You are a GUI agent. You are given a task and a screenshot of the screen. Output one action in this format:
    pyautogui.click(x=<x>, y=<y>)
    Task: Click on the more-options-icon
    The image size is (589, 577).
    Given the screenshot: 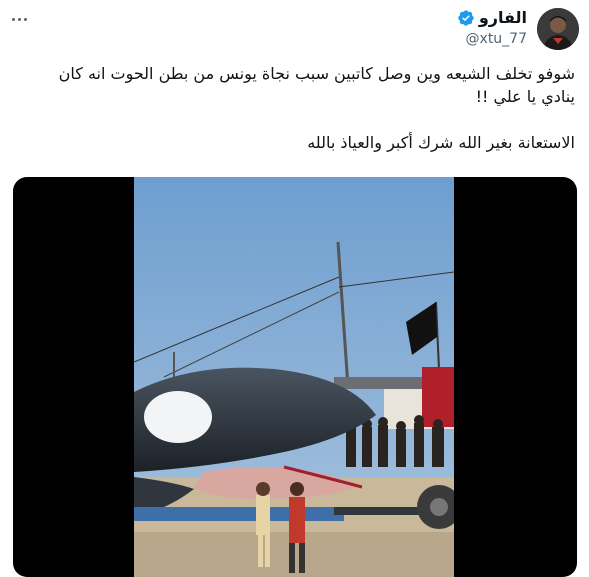 What is the action you would take?
    pyautogui.click(x=23, y=19)
    